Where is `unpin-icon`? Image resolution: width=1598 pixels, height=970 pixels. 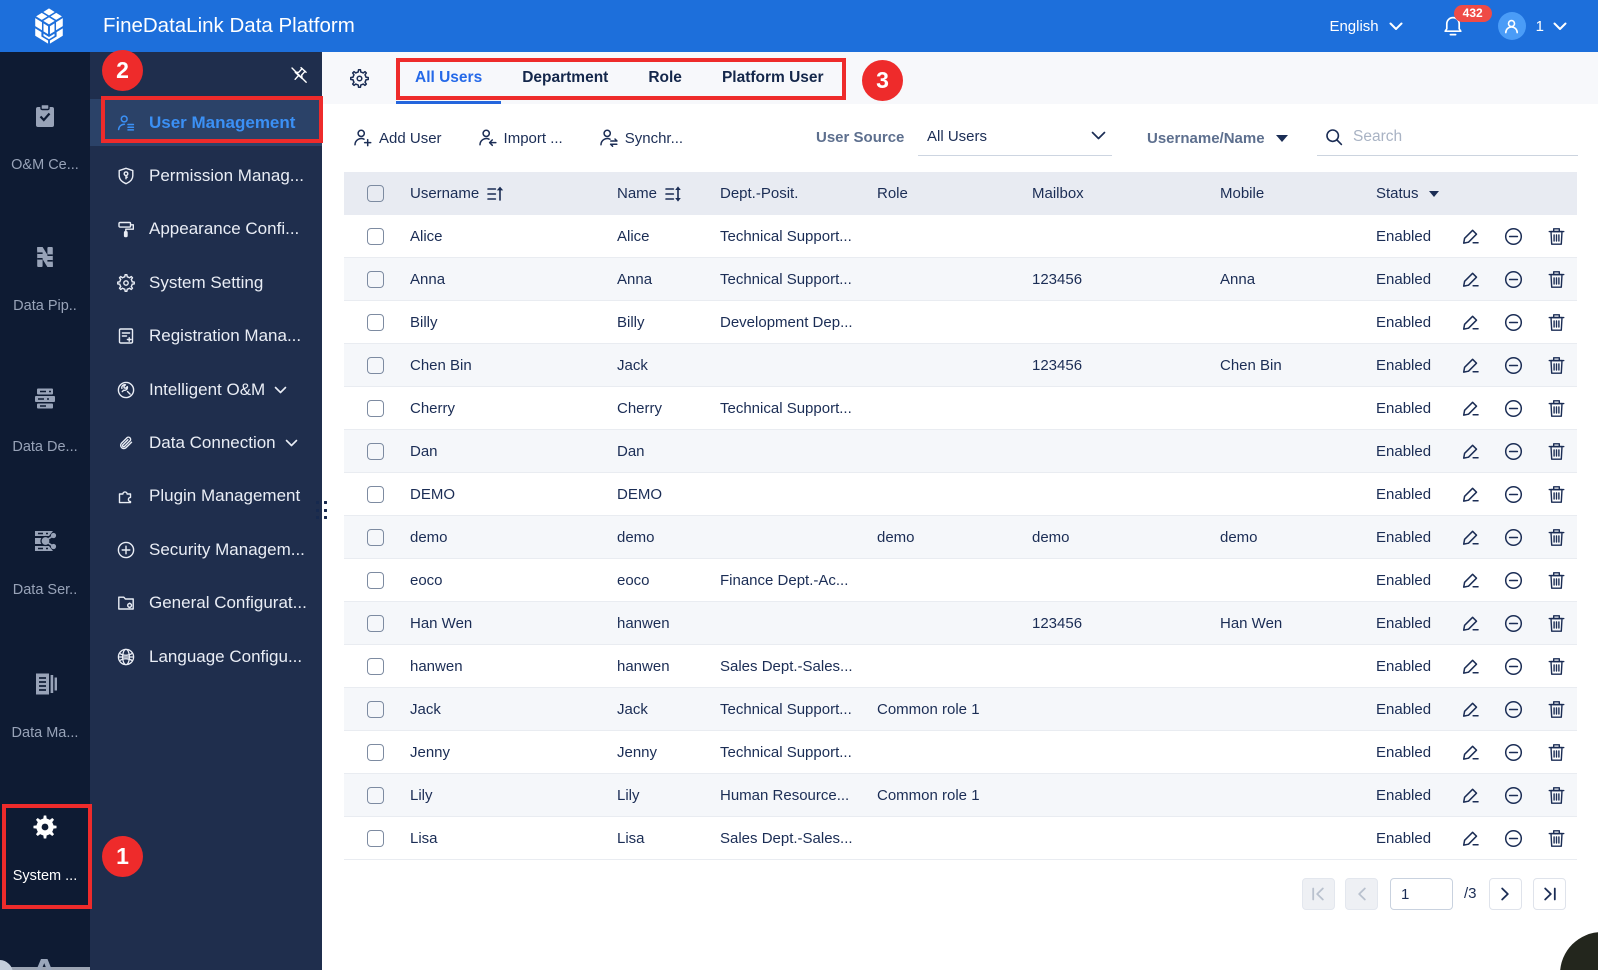
unpin-icon is located at coordinates (299, 75).